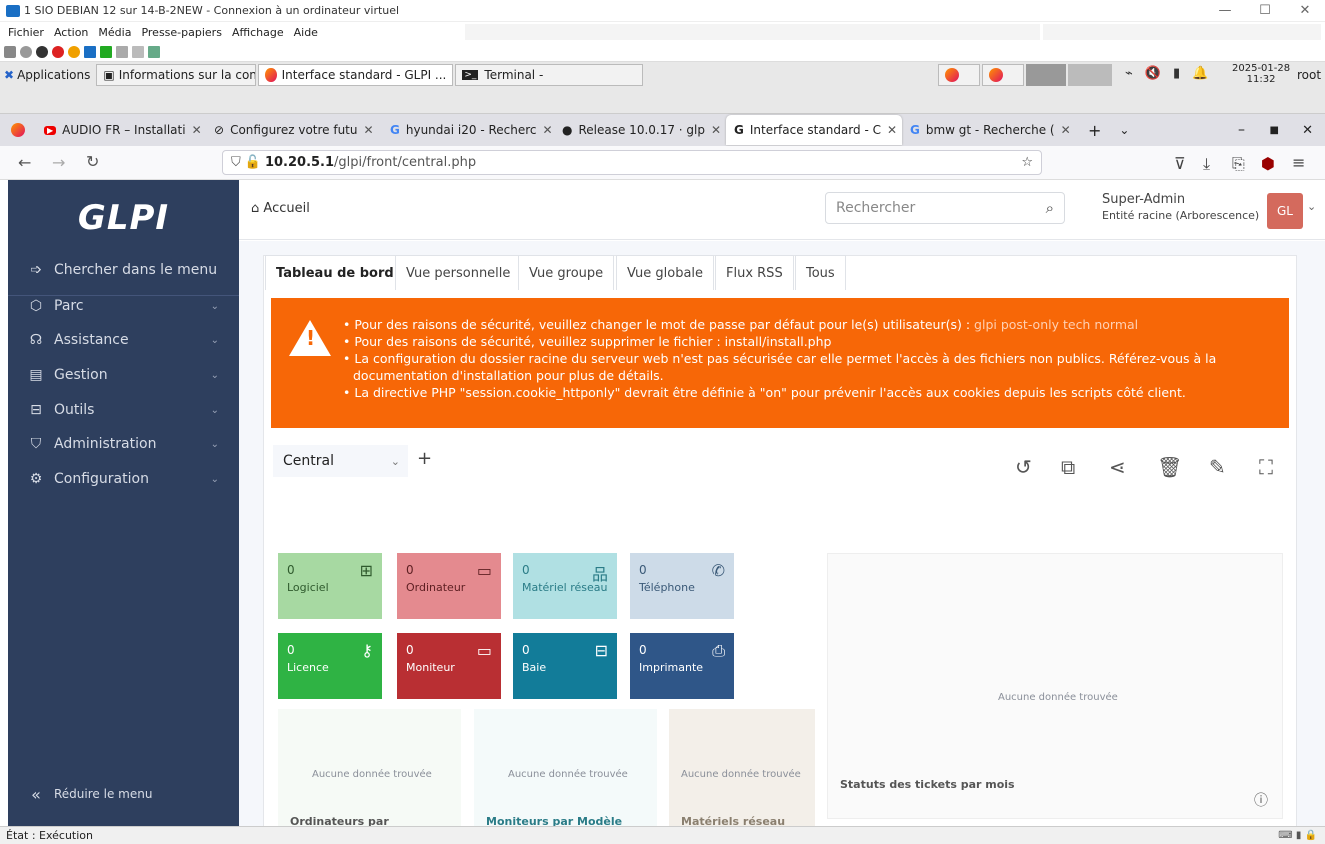 The height and width of the screenshot is (844, 1325). I want to click on history-icon: ↺, so click(1023, 467).